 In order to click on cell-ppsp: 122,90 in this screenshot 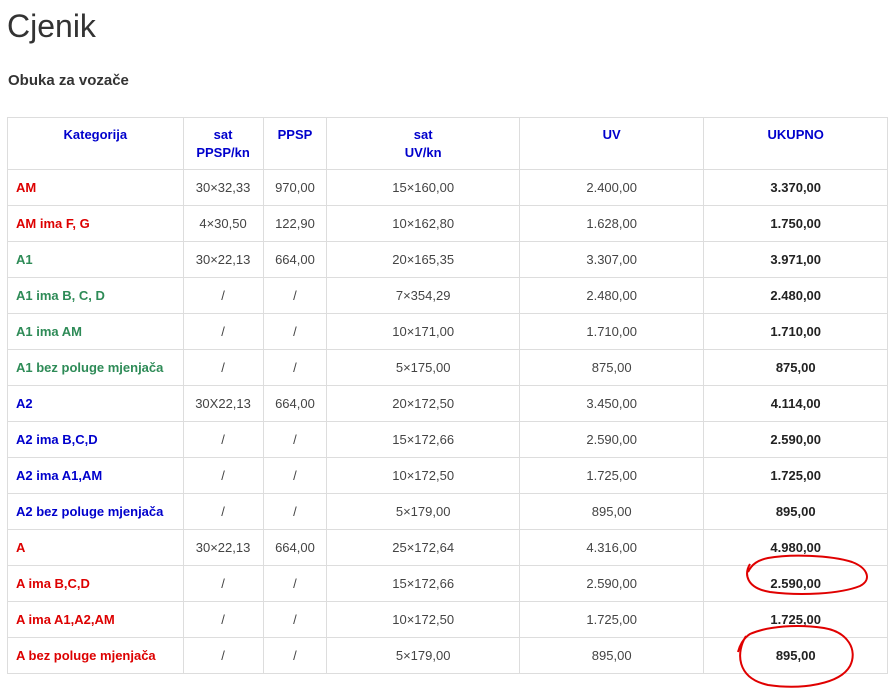, I will do `click(295, 223)`.